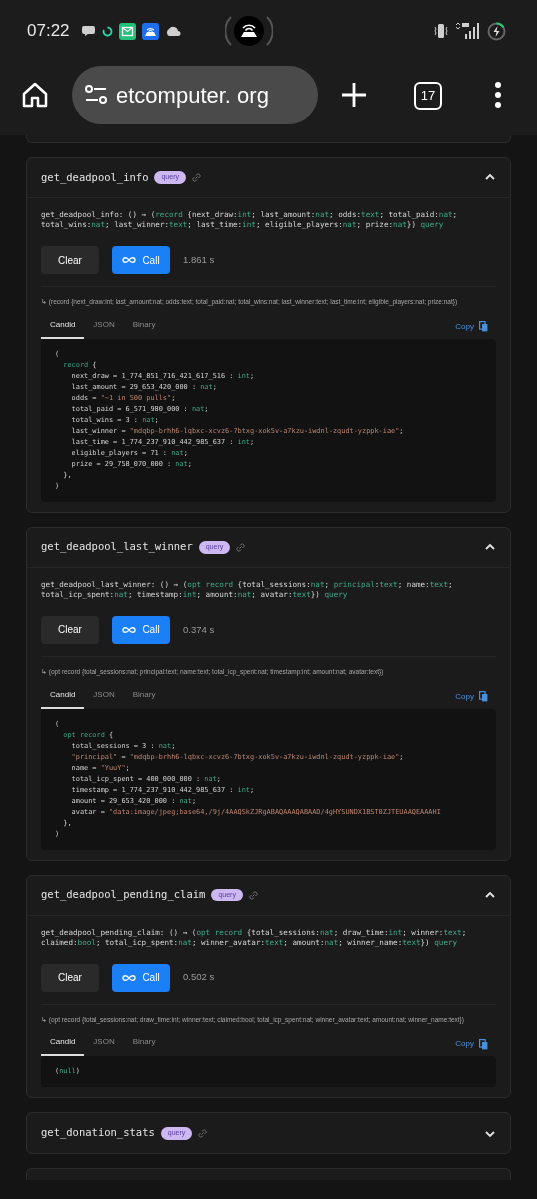  What do you see at coordinates (35, 95) in the screenshot?
I see `home-icon` at bounding box center [35, 95].